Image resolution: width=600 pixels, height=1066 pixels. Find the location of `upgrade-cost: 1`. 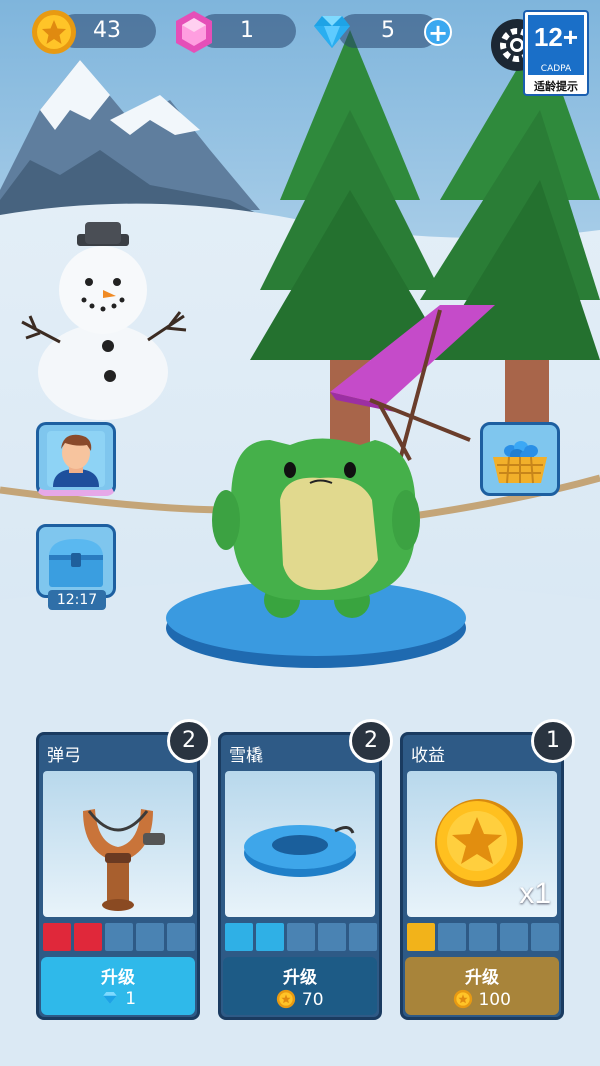

upgrade-cost: 1 is located at coordinates (118, 999).